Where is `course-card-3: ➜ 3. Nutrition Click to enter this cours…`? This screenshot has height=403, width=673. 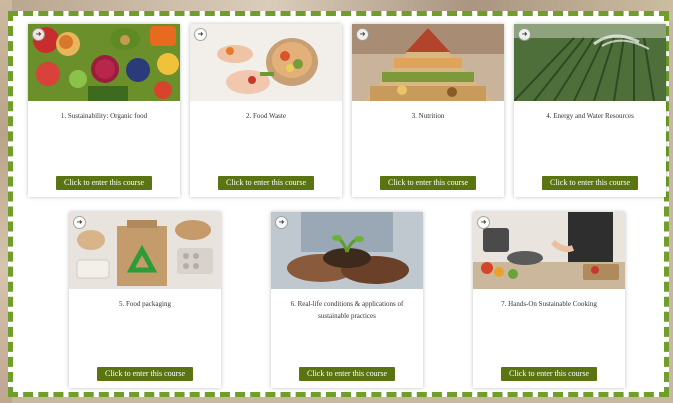
course-card-3: ➜ 3. Nutrition Click to enter this cours… is located at coordinates (428, 110).